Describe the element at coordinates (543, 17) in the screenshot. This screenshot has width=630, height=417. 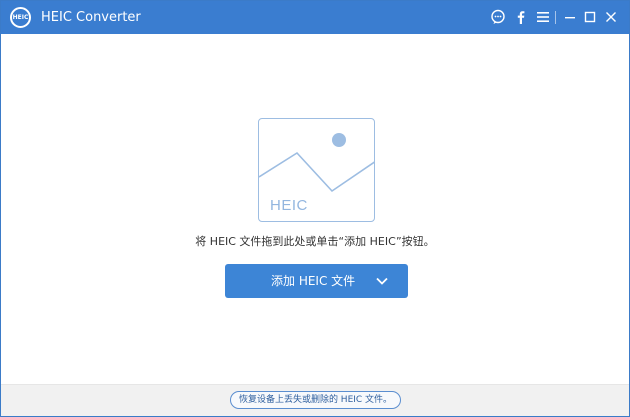
I see `menu-icon` at that location.